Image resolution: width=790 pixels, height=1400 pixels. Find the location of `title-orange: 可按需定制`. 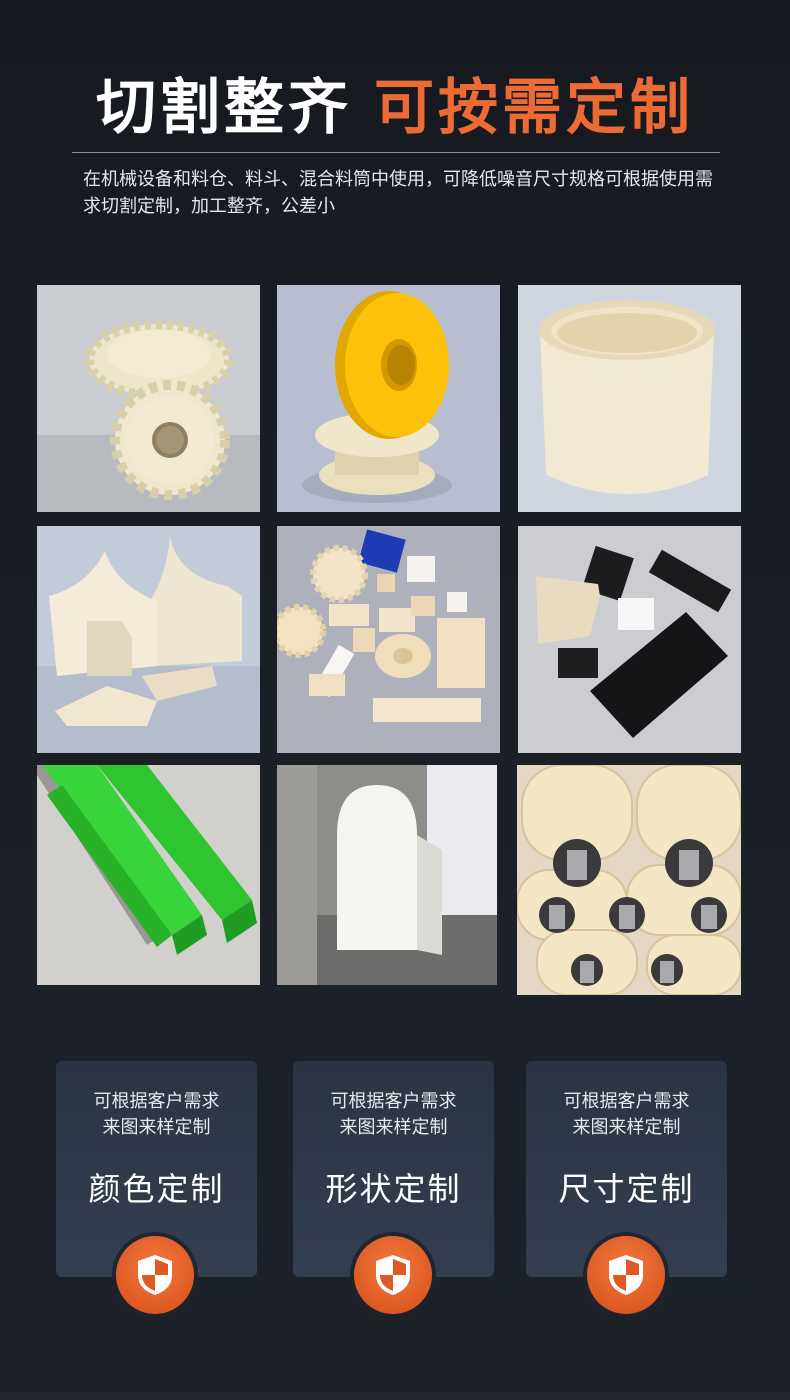

title-orange: 可按需定制 is located at coordinates (534, 108).